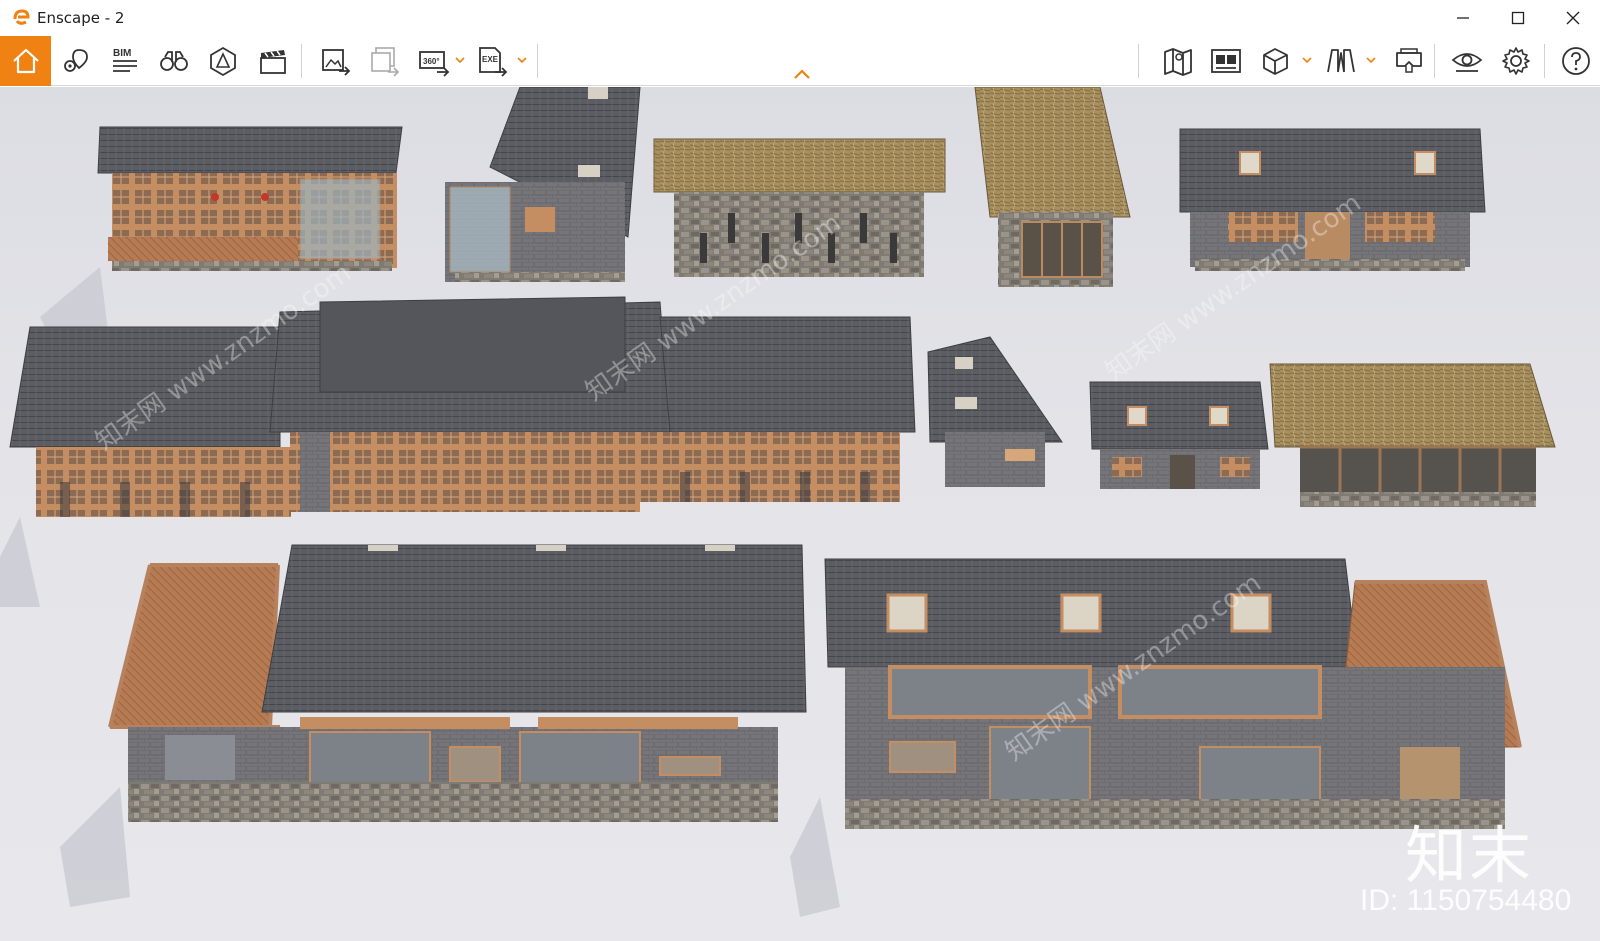  I want to click on perspective-button, so click(223, 61).